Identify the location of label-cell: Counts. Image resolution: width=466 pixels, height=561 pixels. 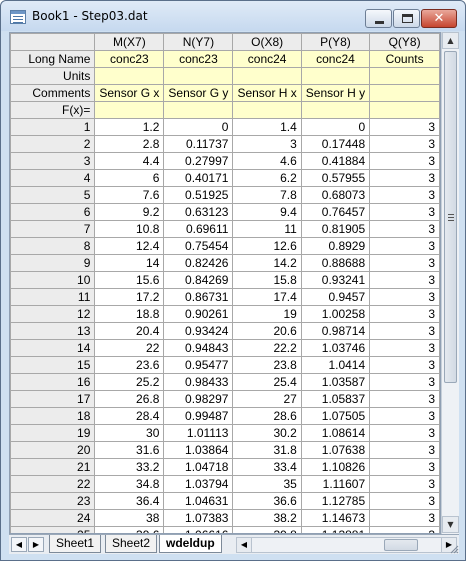
(404, 59).